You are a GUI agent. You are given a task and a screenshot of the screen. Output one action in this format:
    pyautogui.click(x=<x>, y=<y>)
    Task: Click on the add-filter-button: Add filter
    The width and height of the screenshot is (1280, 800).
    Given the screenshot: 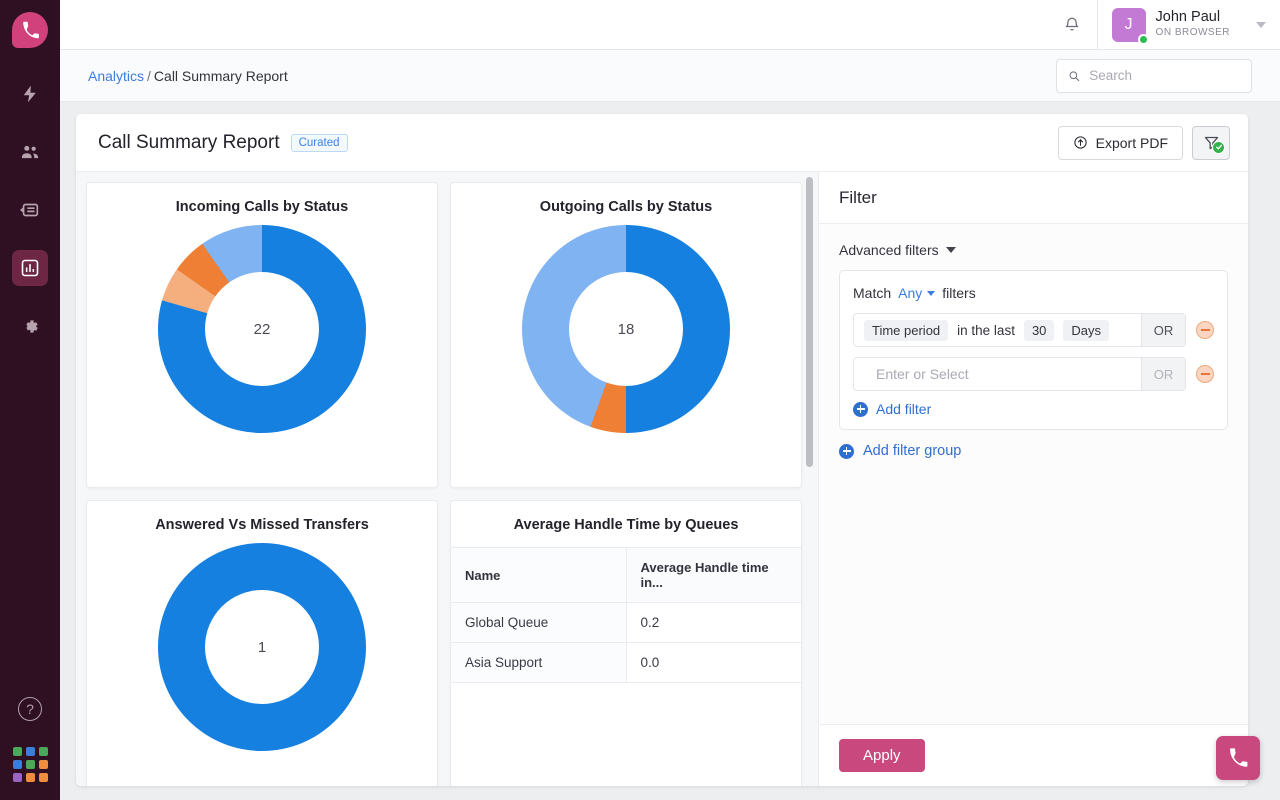 What is the action you would take?
    pyautogui.click(x=1033, y=409)
    